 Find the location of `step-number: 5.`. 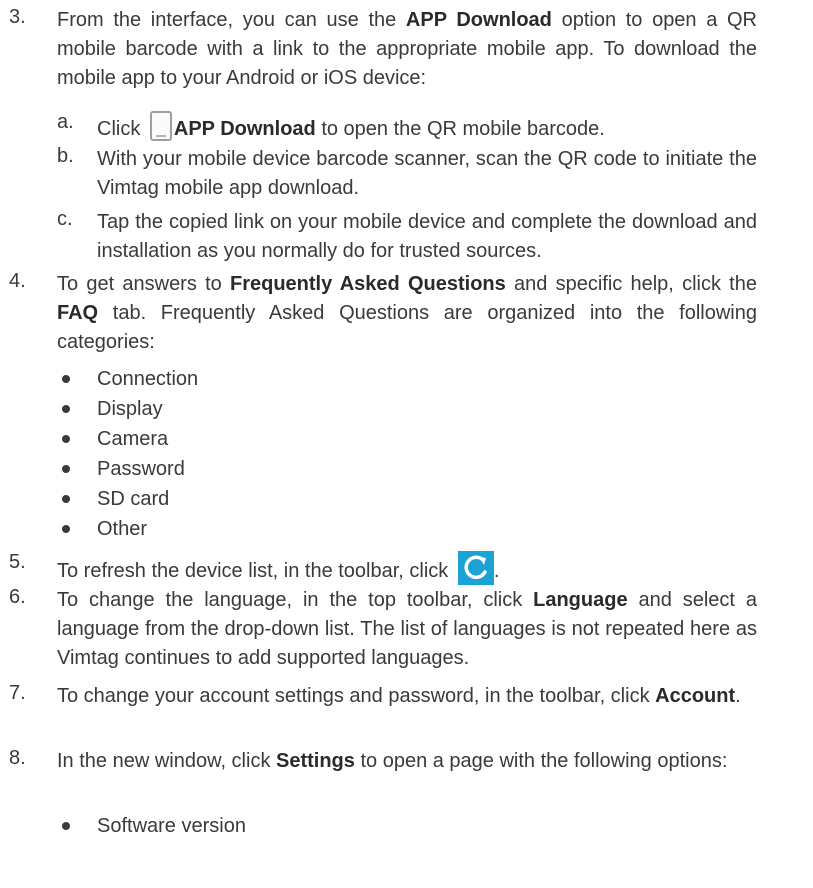

step-number: 5. is located at coordinates (17, 562).